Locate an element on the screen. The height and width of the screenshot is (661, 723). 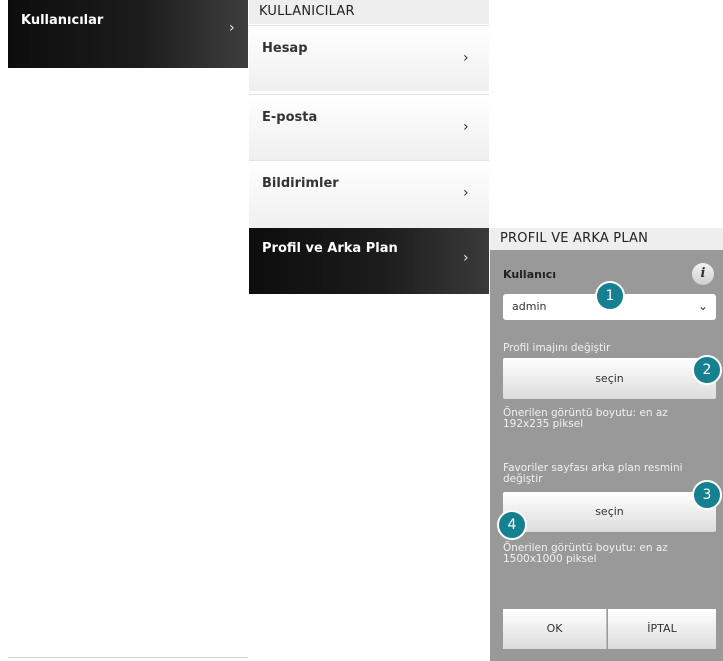
profile-image-label: Profil imajını değiştir is located at coordinates (557, 348).